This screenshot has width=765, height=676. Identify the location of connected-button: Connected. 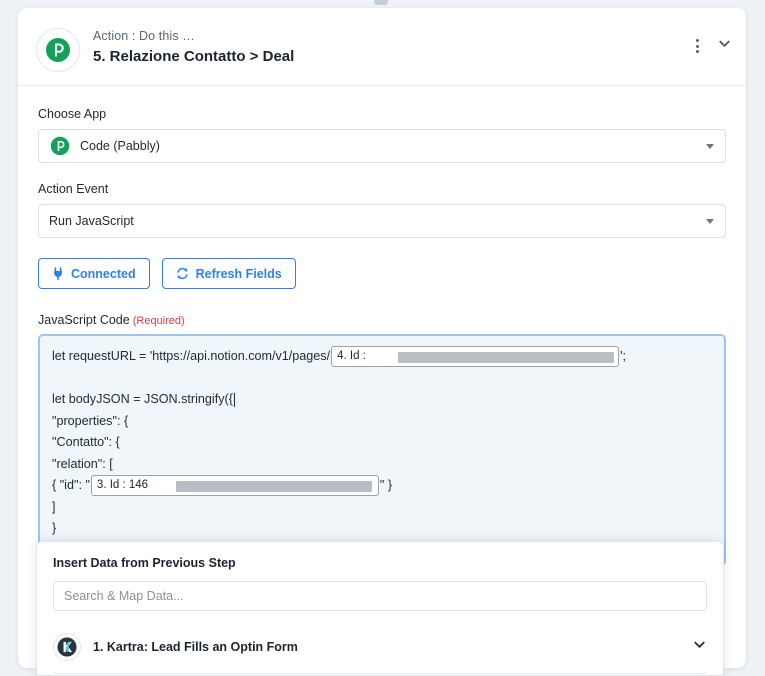
(94, 273).